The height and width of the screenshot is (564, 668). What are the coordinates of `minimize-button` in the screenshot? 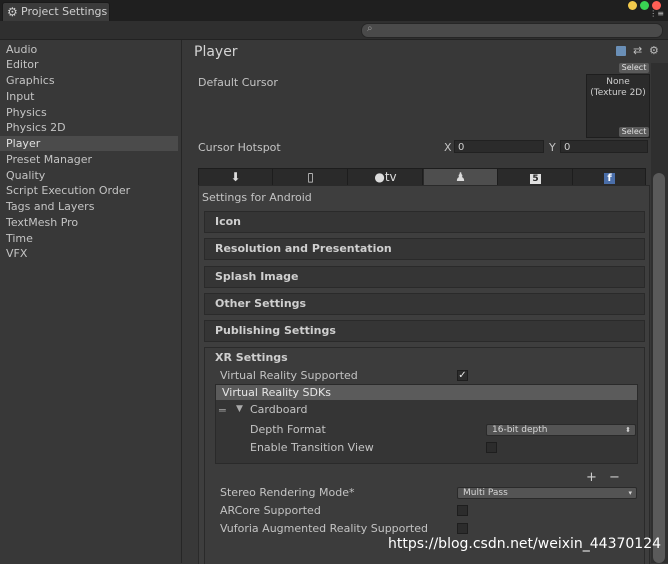 It's located at (632, 5).